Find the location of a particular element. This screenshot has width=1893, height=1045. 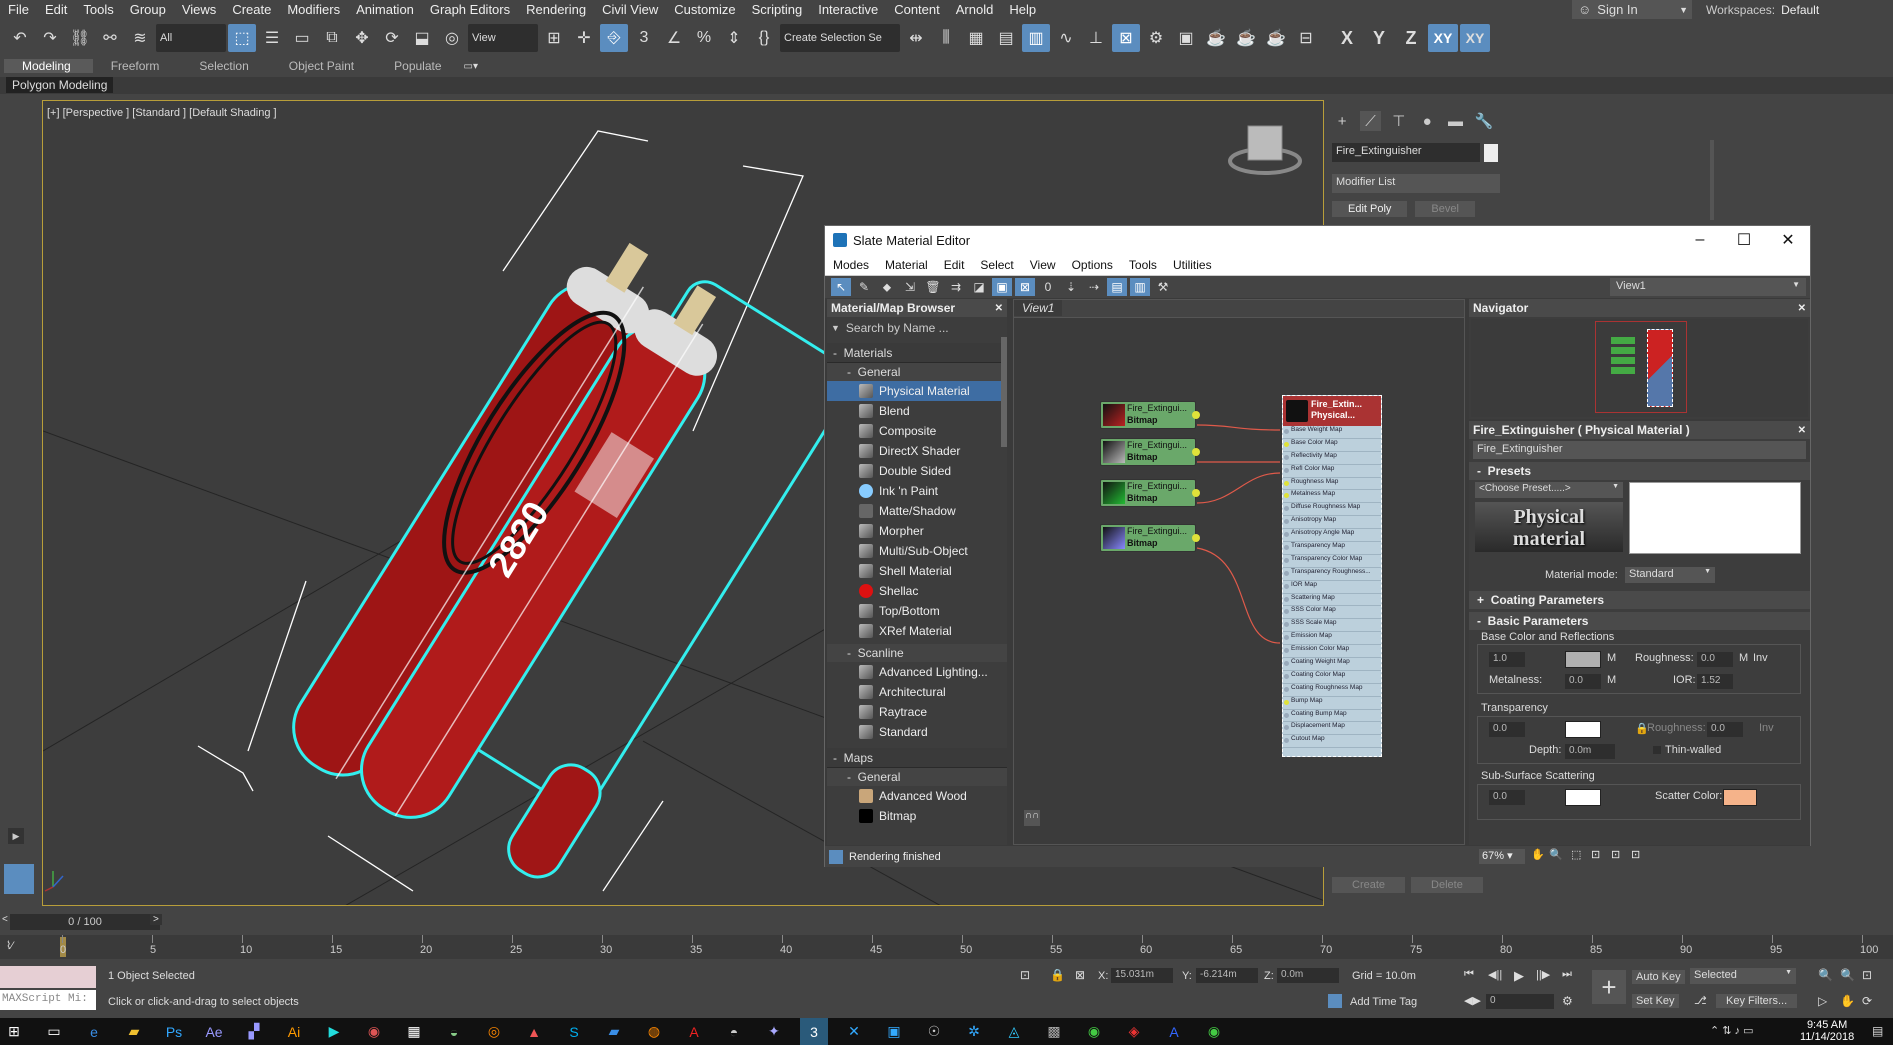

modifier-list-select: Modifier List ▼ is located at coordinates (1426, 183).